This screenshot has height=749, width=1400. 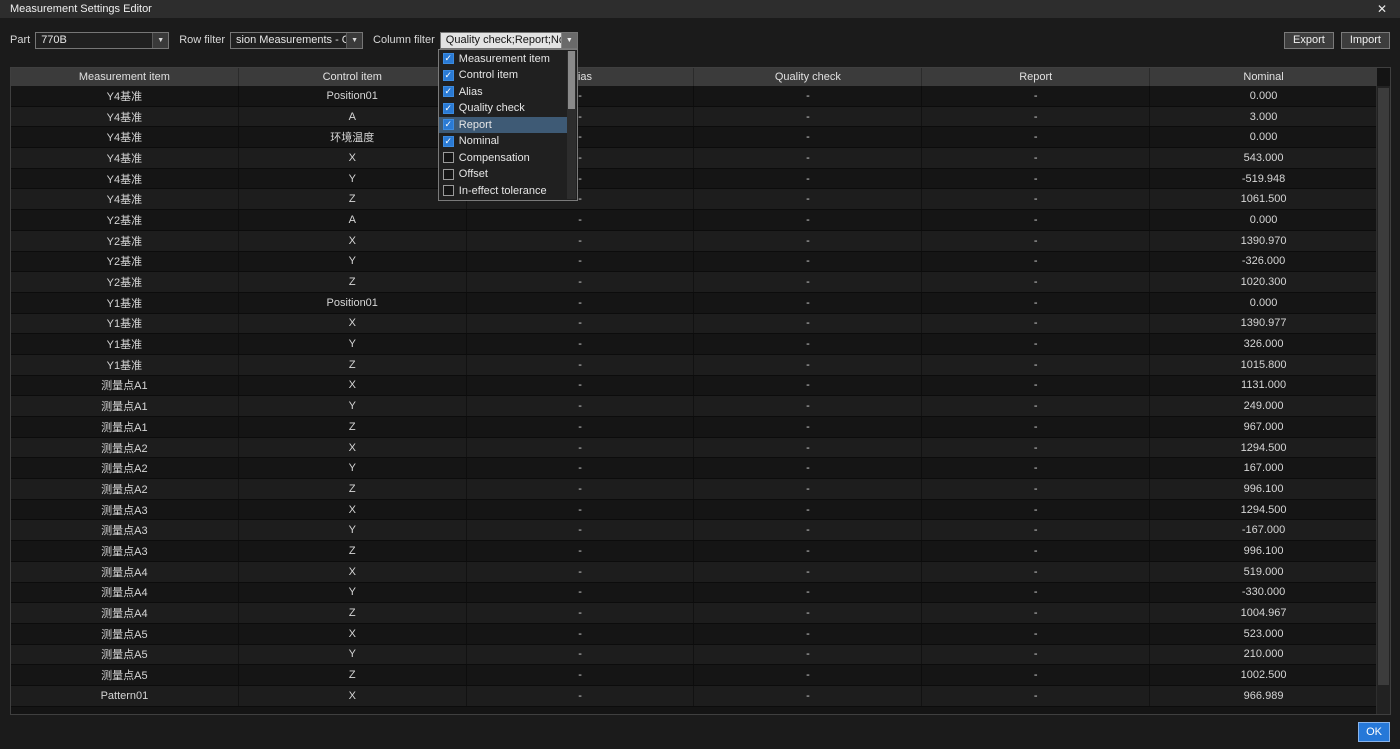 I want to click on table-cell: 1131.000, so click(x=1264, y=385).